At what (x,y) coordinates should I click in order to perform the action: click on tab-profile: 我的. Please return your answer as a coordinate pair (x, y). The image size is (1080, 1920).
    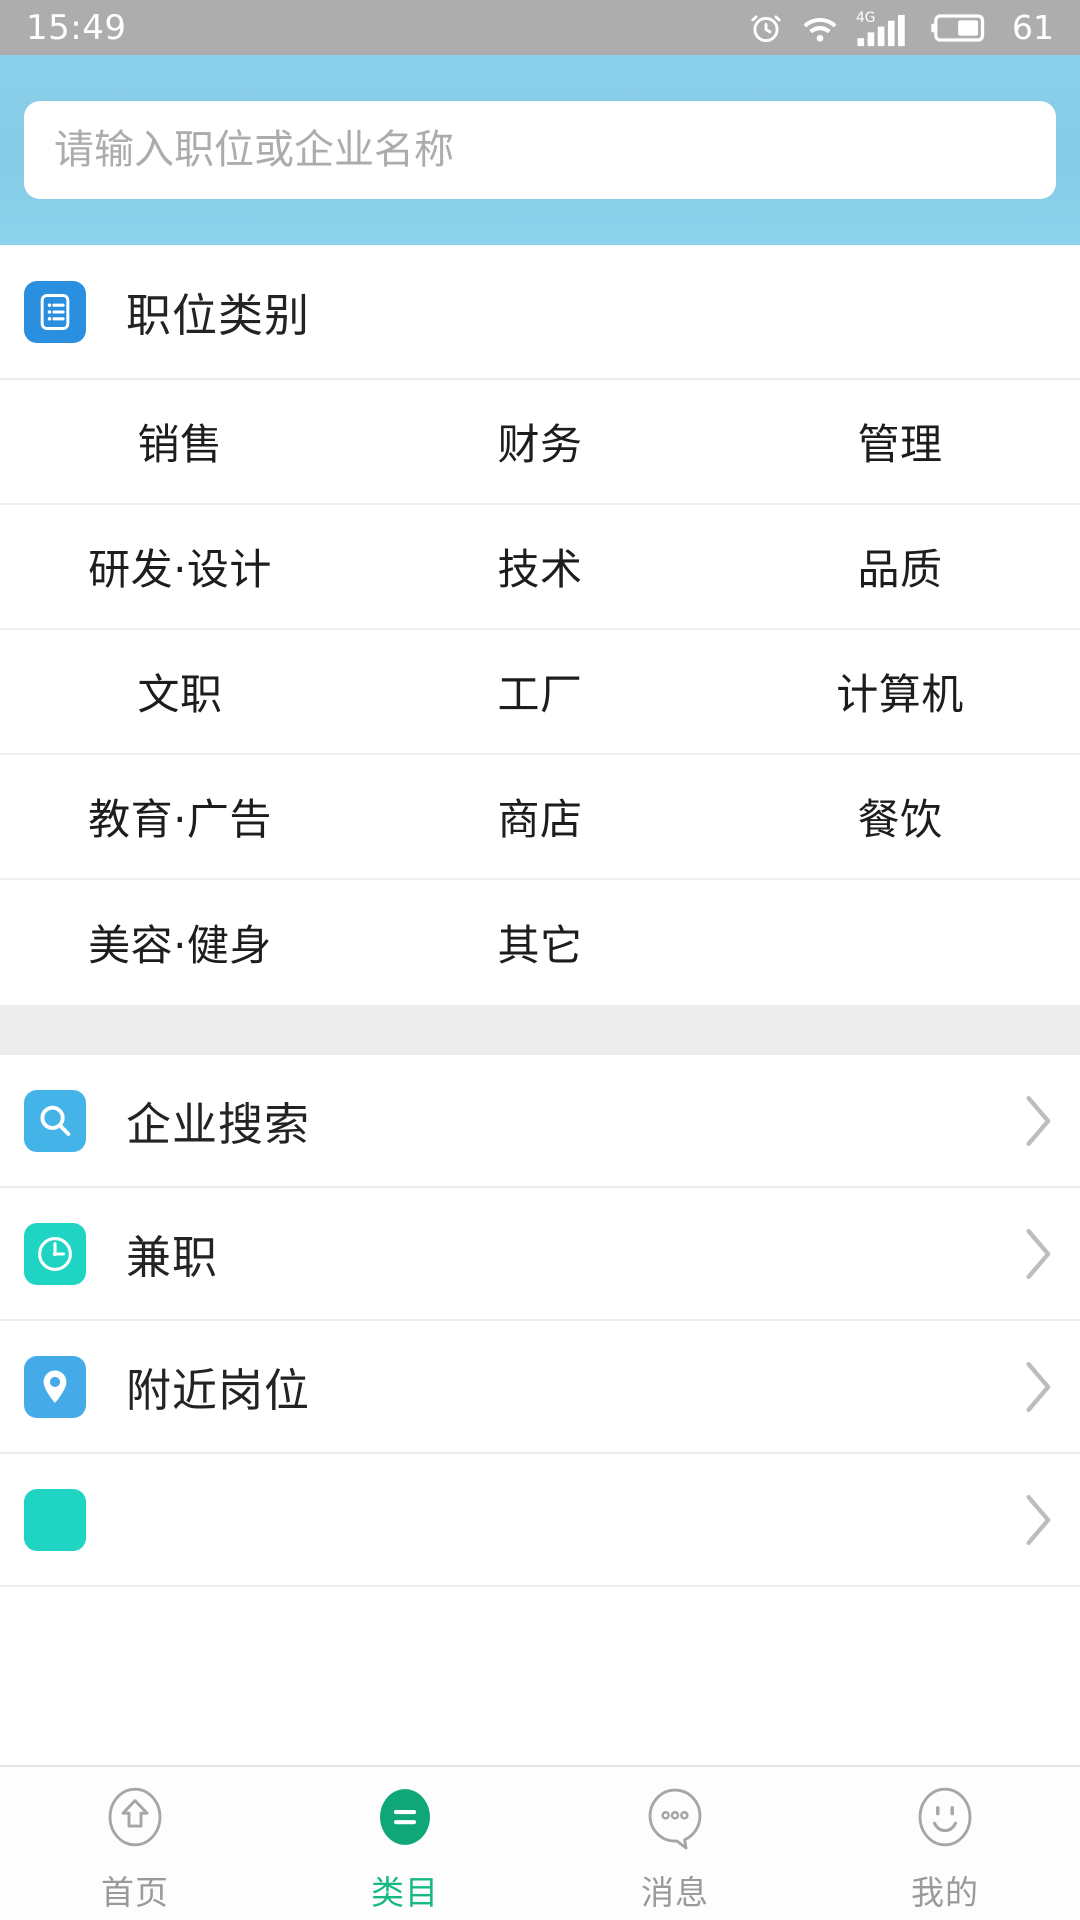
    Looking at the image, I should click on (945, 1847).